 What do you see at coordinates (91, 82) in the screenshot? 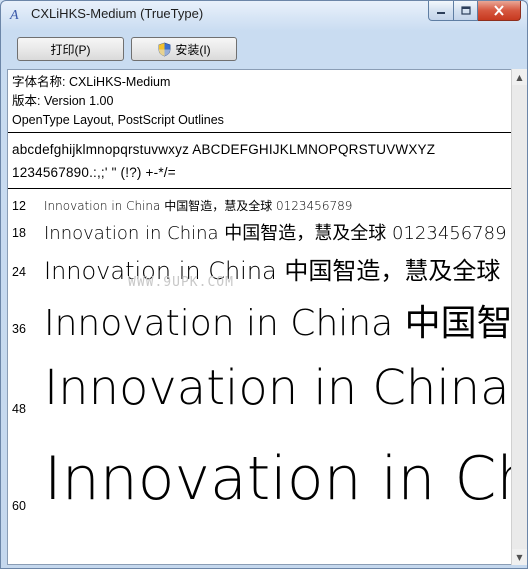
I see `font-name-line: 字体名称: CXLiHKS-Medium` at bounding box center [91, 82].